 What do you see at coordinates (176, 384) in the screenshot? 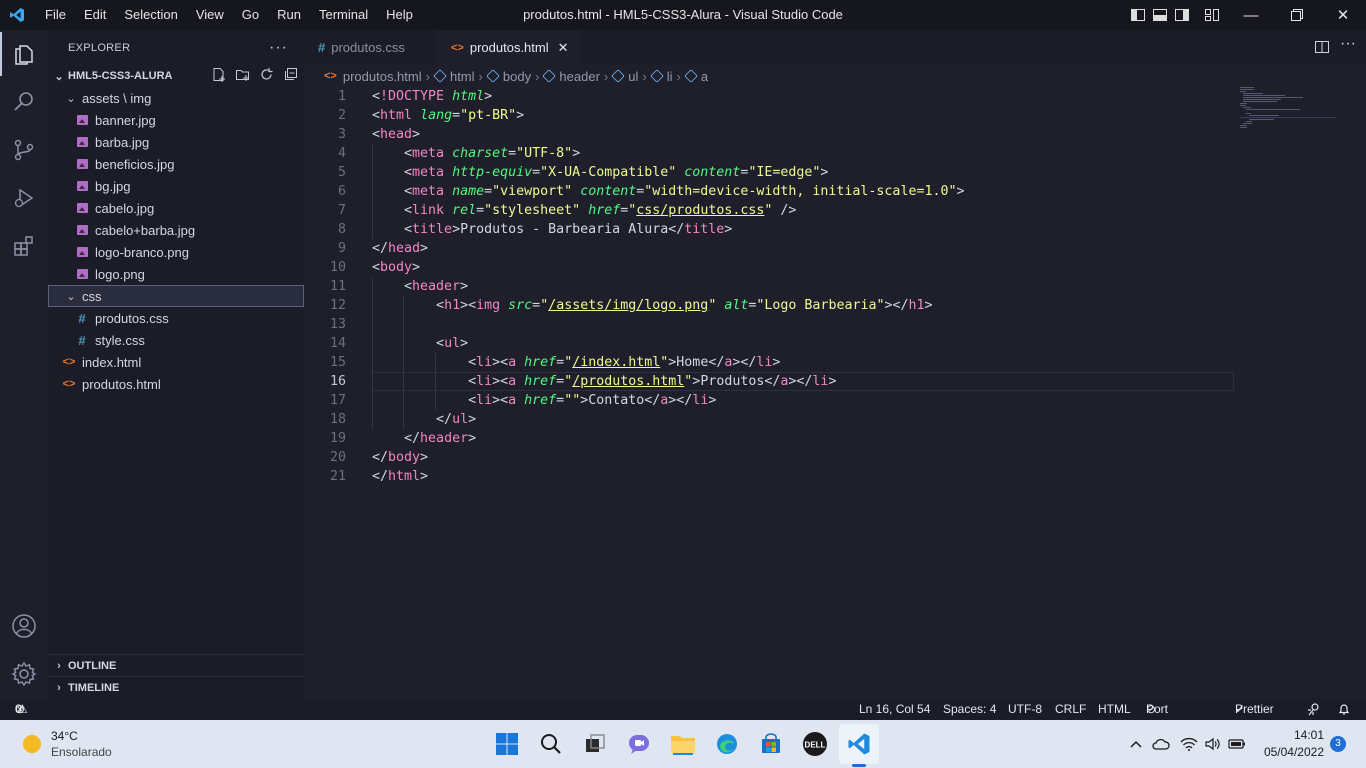
I see `tree-item-produtos-html: <> produtos.html` at bounding box center [176, 384].